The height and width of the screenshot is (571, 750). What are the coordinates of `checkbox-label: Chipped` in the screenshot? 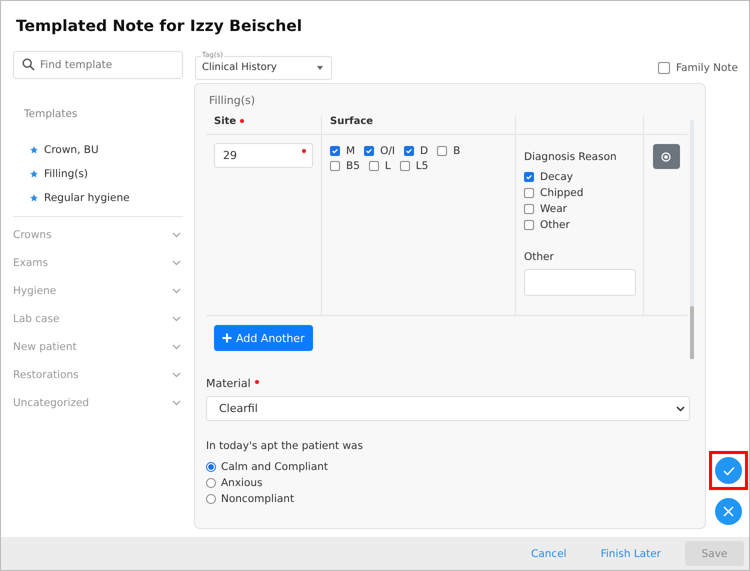 It's located at (562, 193).